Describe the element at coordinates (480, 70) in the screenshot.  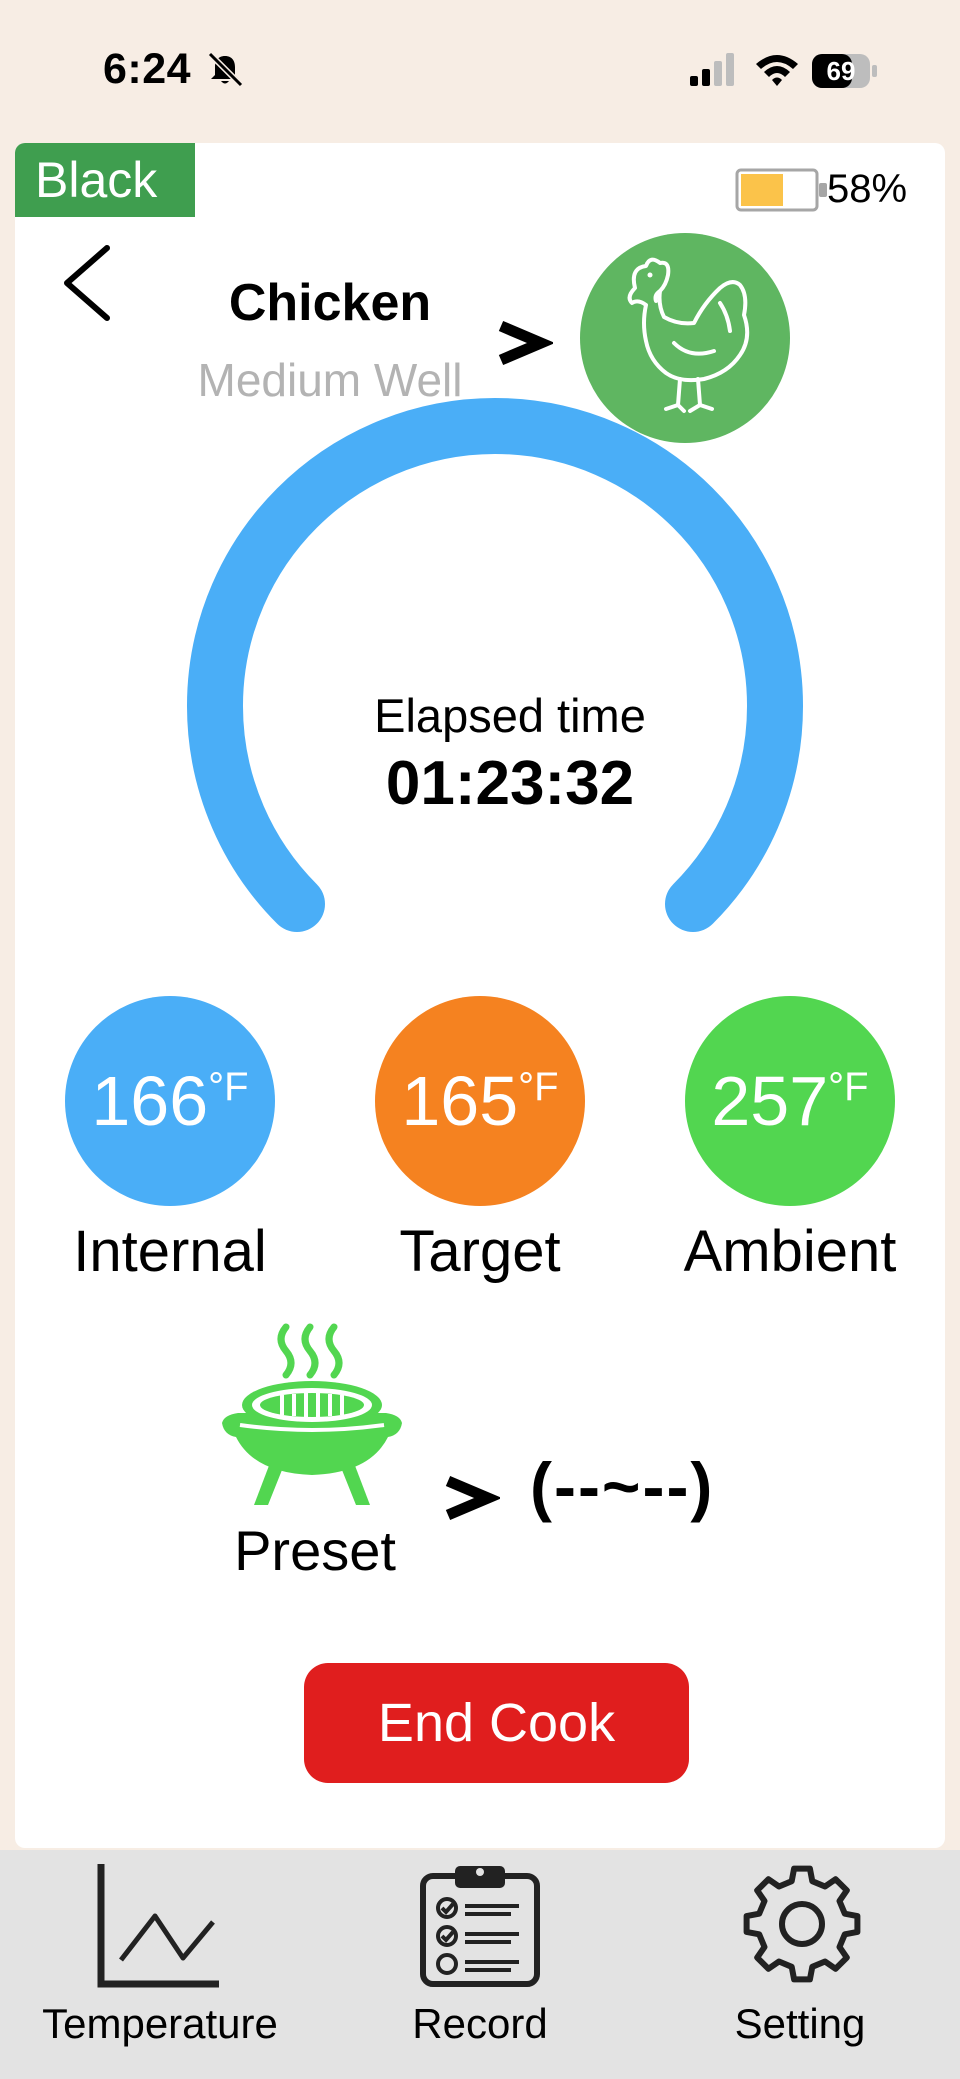
I see `status-bar: 6:24 69` at that location.